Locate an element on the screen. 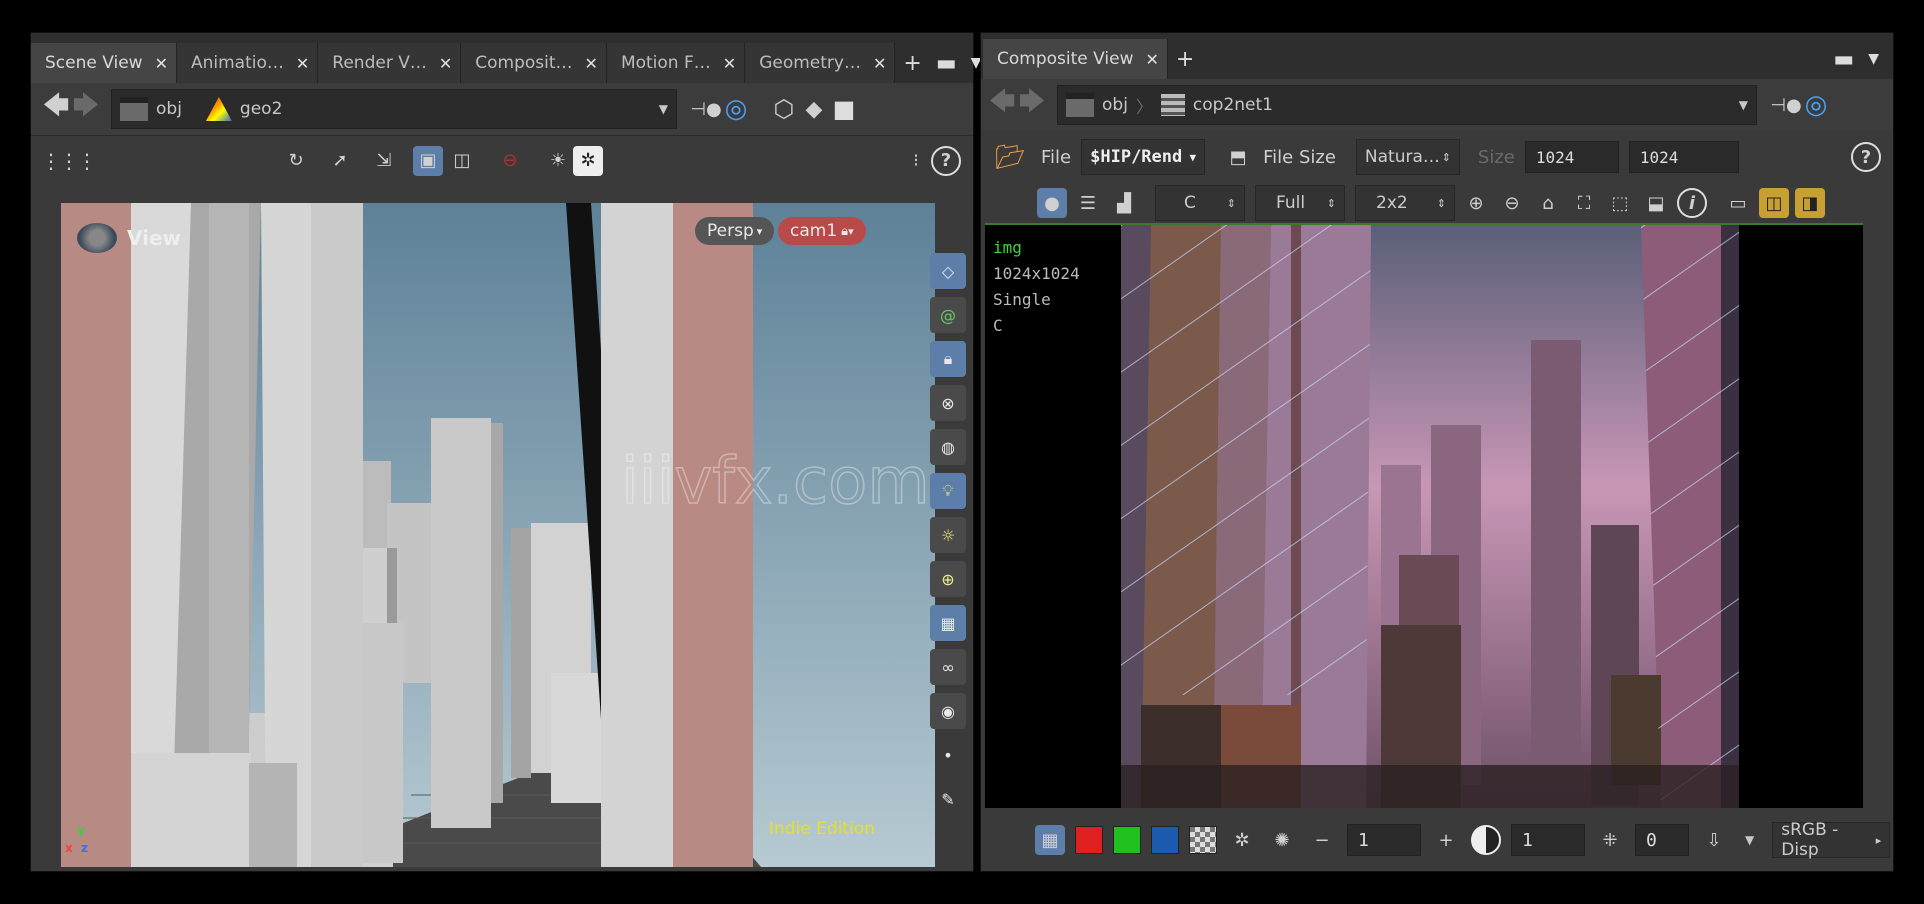 This screenshot has width=1924, height=904. box-display-icon: ⬡ is located at coordinates (784, 109).